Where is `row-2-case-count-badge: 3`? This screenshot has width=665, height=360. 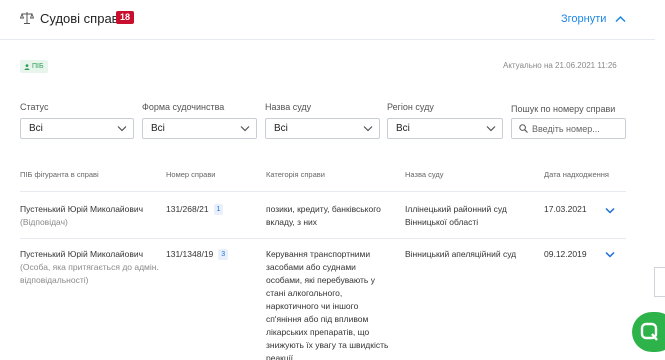 row-2-case-count-badge: 3 is located at coordinates (223, 254).